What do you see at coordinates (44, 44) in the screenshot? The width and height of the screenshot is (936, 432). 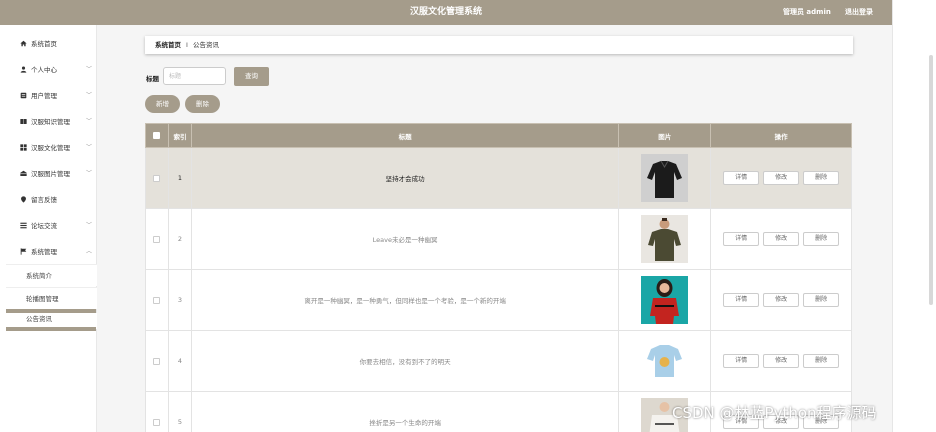 I see `sidebar-item-label: 系统首页` at bounding box center [44, 44].